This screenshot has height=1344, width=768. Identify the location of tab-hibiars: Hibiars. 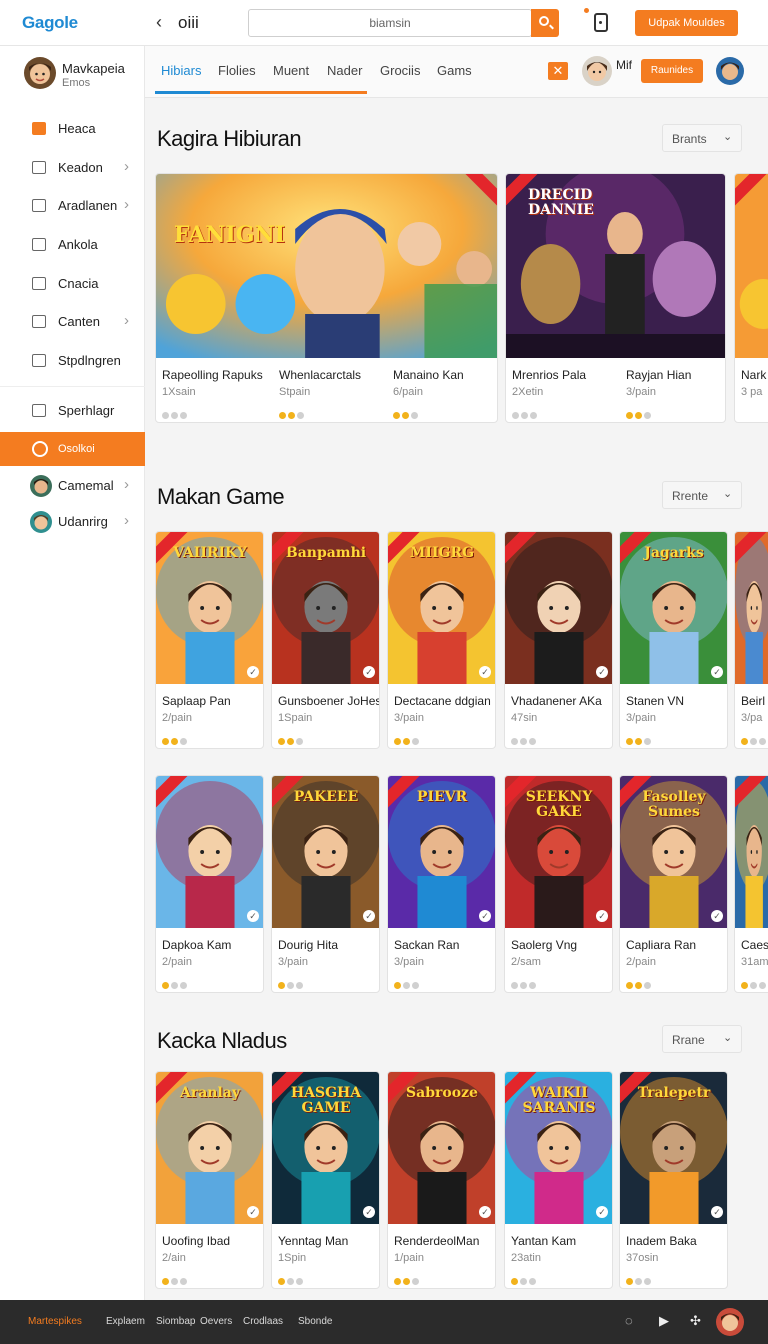
(181, 70).